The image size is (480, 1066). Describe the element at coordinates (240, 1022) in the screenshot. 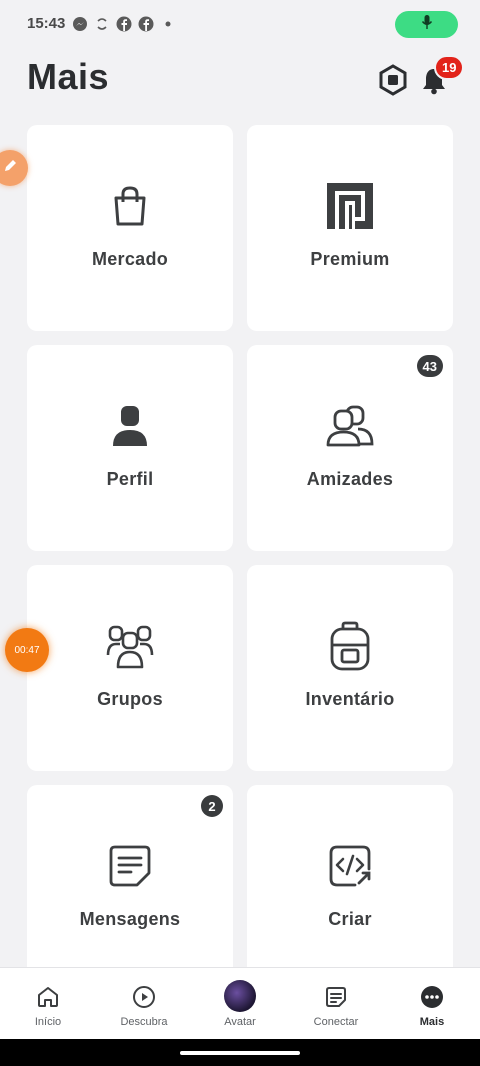

I see `nav-label: Avatar` at that location.